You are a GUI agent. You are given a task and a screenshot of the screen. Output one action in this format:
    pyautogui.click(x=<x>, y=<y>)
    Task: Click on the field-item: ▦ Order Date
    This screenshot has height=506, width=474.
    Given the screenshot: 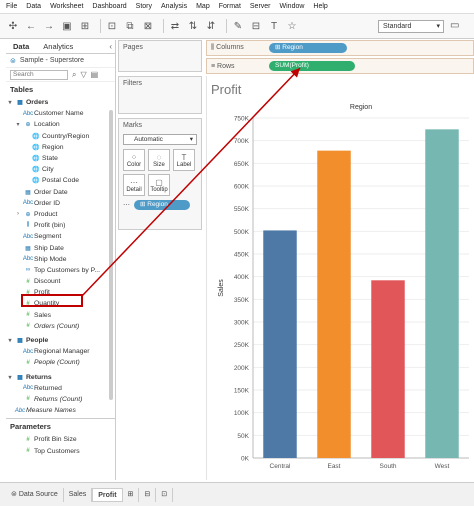 What is the action you would take?
    pyautogui.click(x=60, y=192)
    